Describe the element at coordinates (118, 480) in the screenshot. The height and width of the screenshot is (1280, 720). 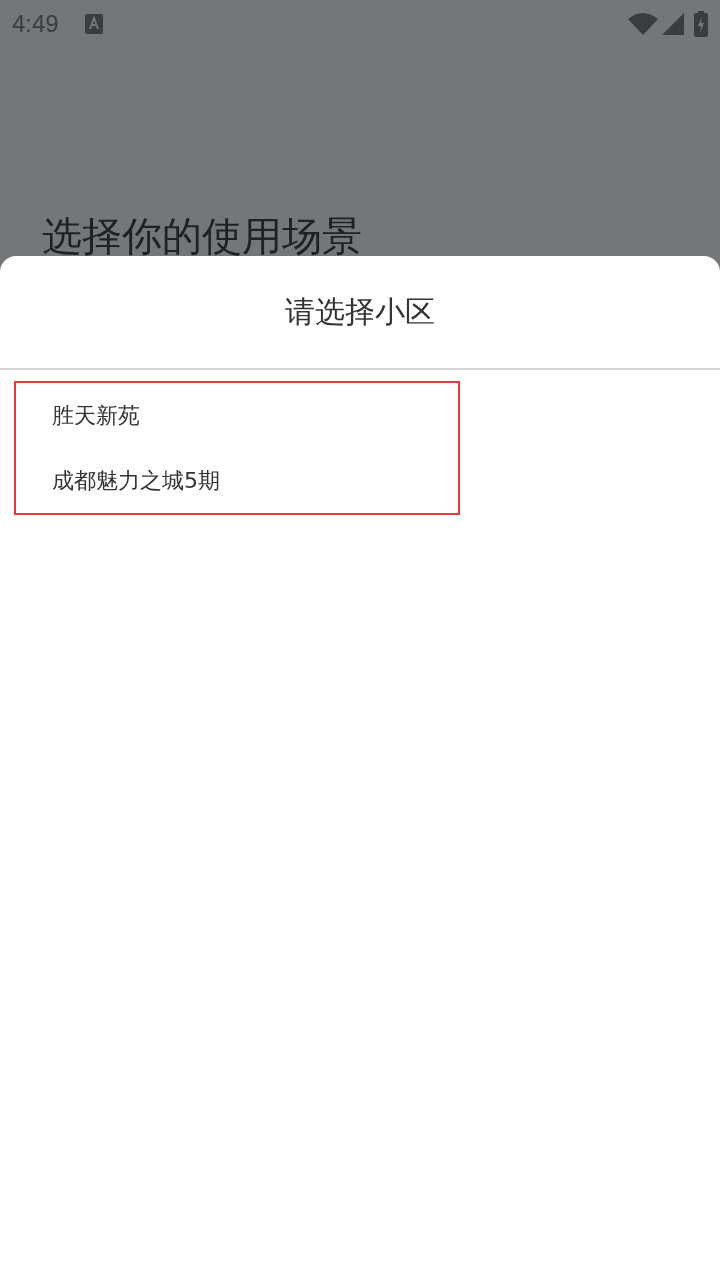
I see `community-item: 成都魅力之城5期` at that location.